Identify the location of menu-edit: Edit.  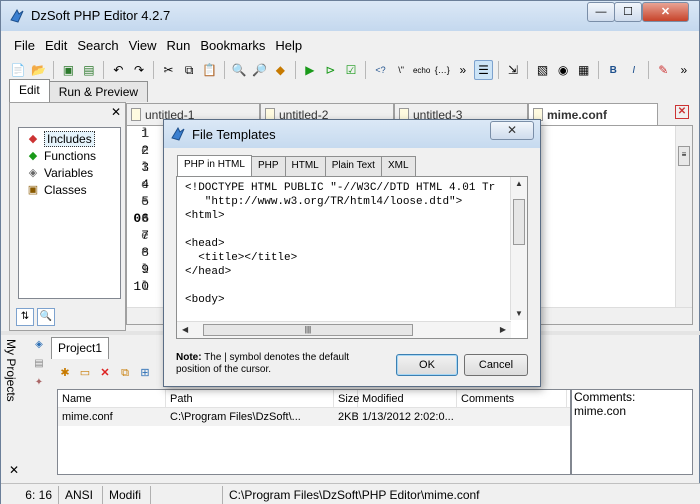
(56, 45).